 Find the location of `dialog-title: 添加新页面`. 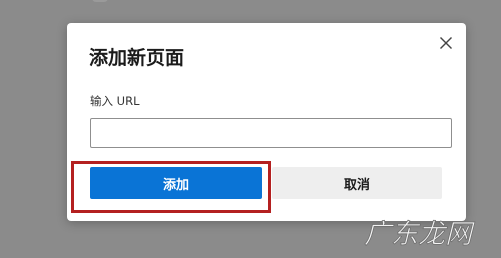

dialog-title: 添加新页面 is located at coordinates (137, 58).